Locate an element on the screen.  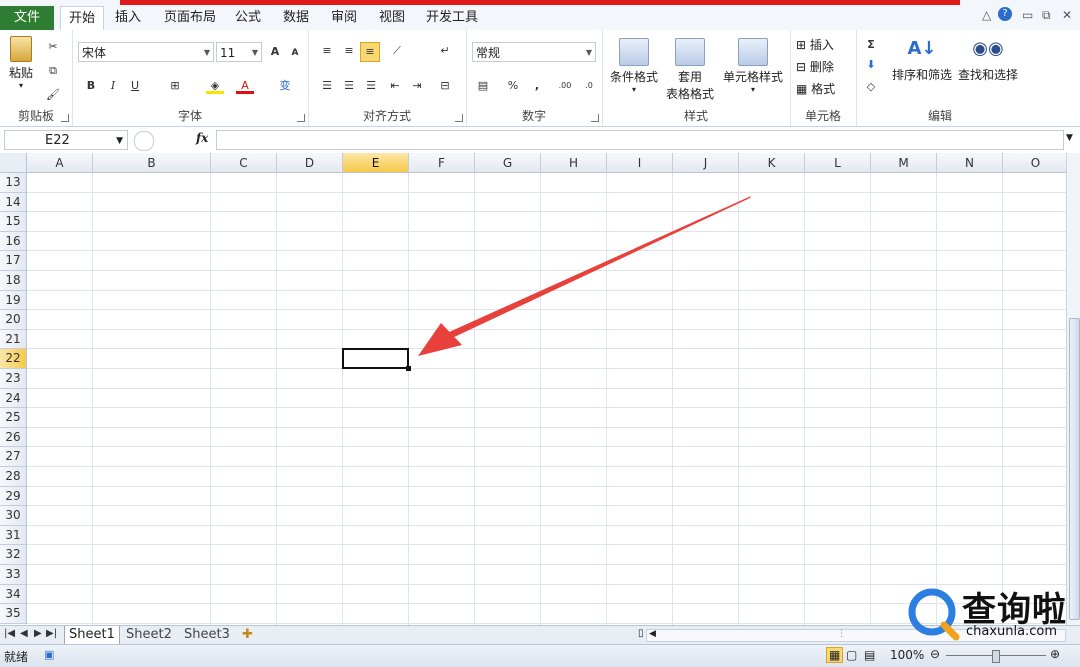
align-center-icon: ☰ is located at coordinates (349, 86).